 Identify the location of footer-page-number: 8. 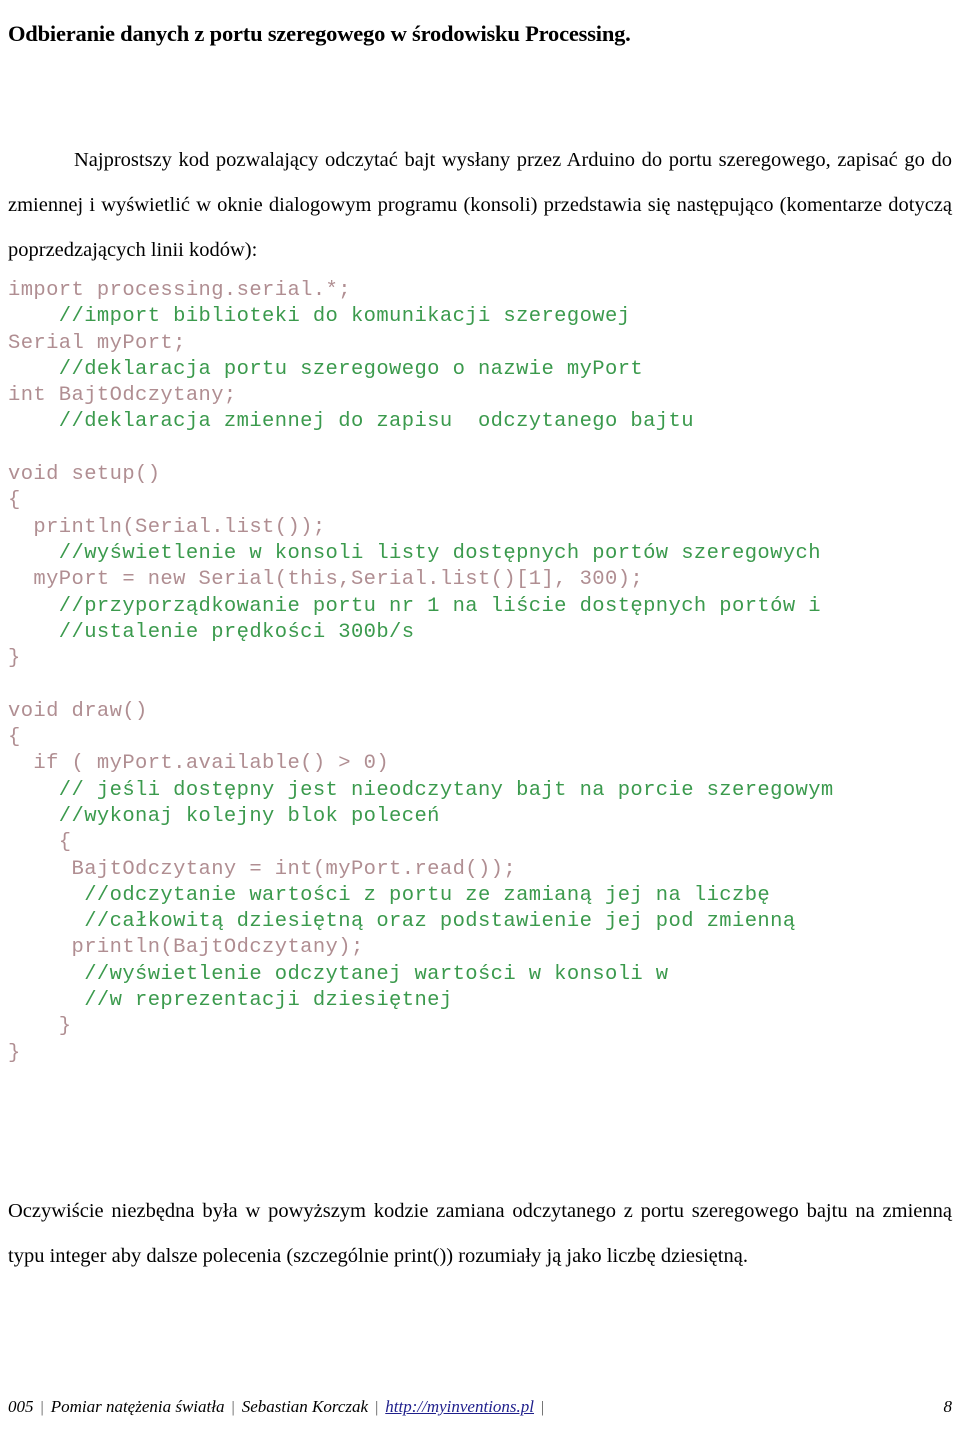
(948, 1406).